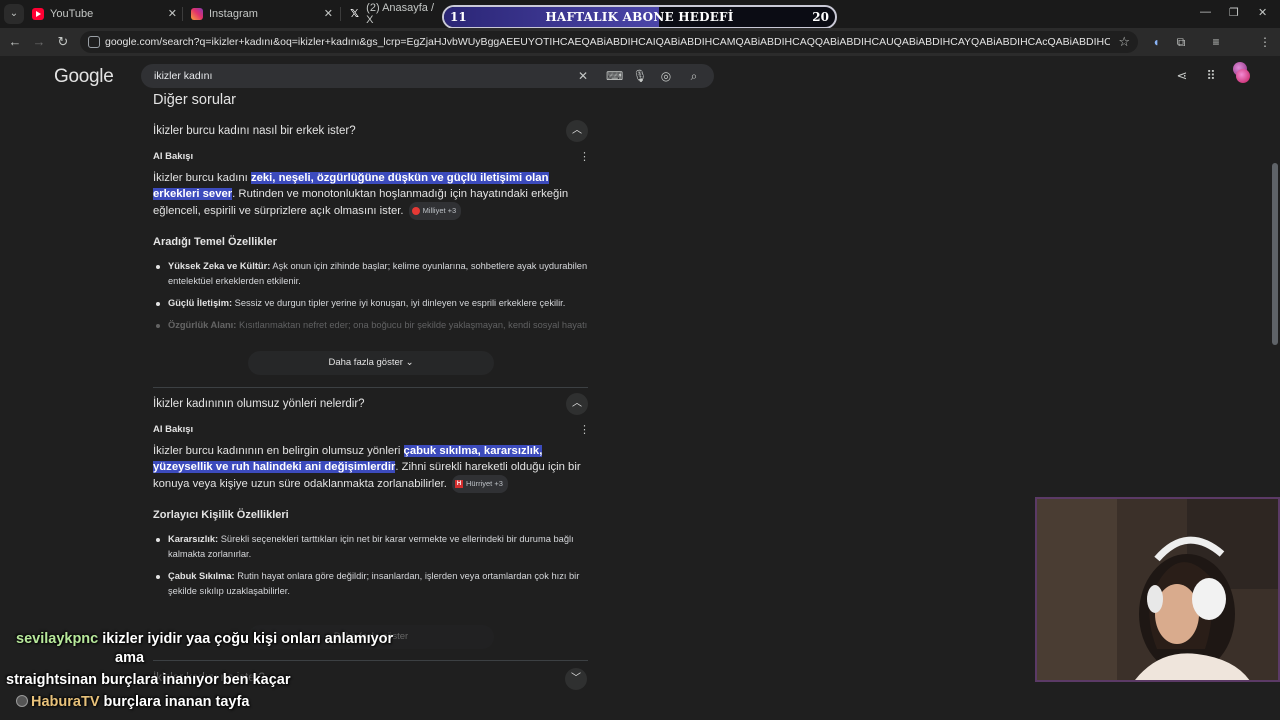  I want to click on show-more-label: Daha fazla göster, so click(365, 362).